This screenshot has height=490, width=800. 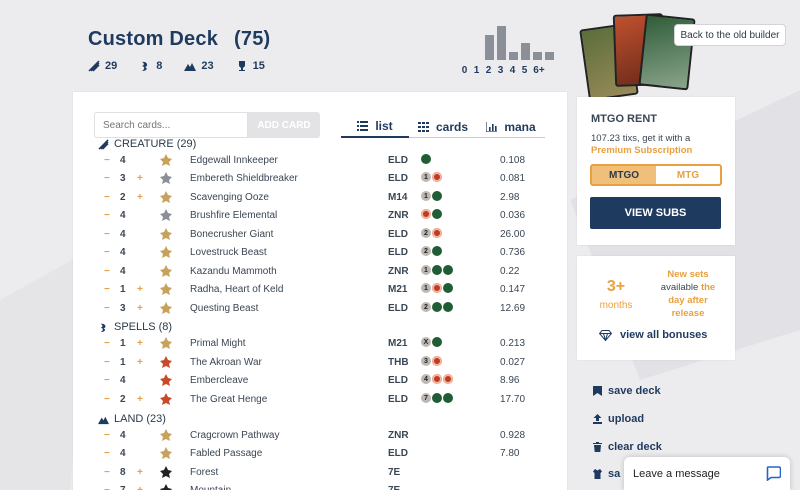 What do you see at coordinates (394, 487) in the screenshot?
I see `card-set: 7E` at bounding box center [394, 487].